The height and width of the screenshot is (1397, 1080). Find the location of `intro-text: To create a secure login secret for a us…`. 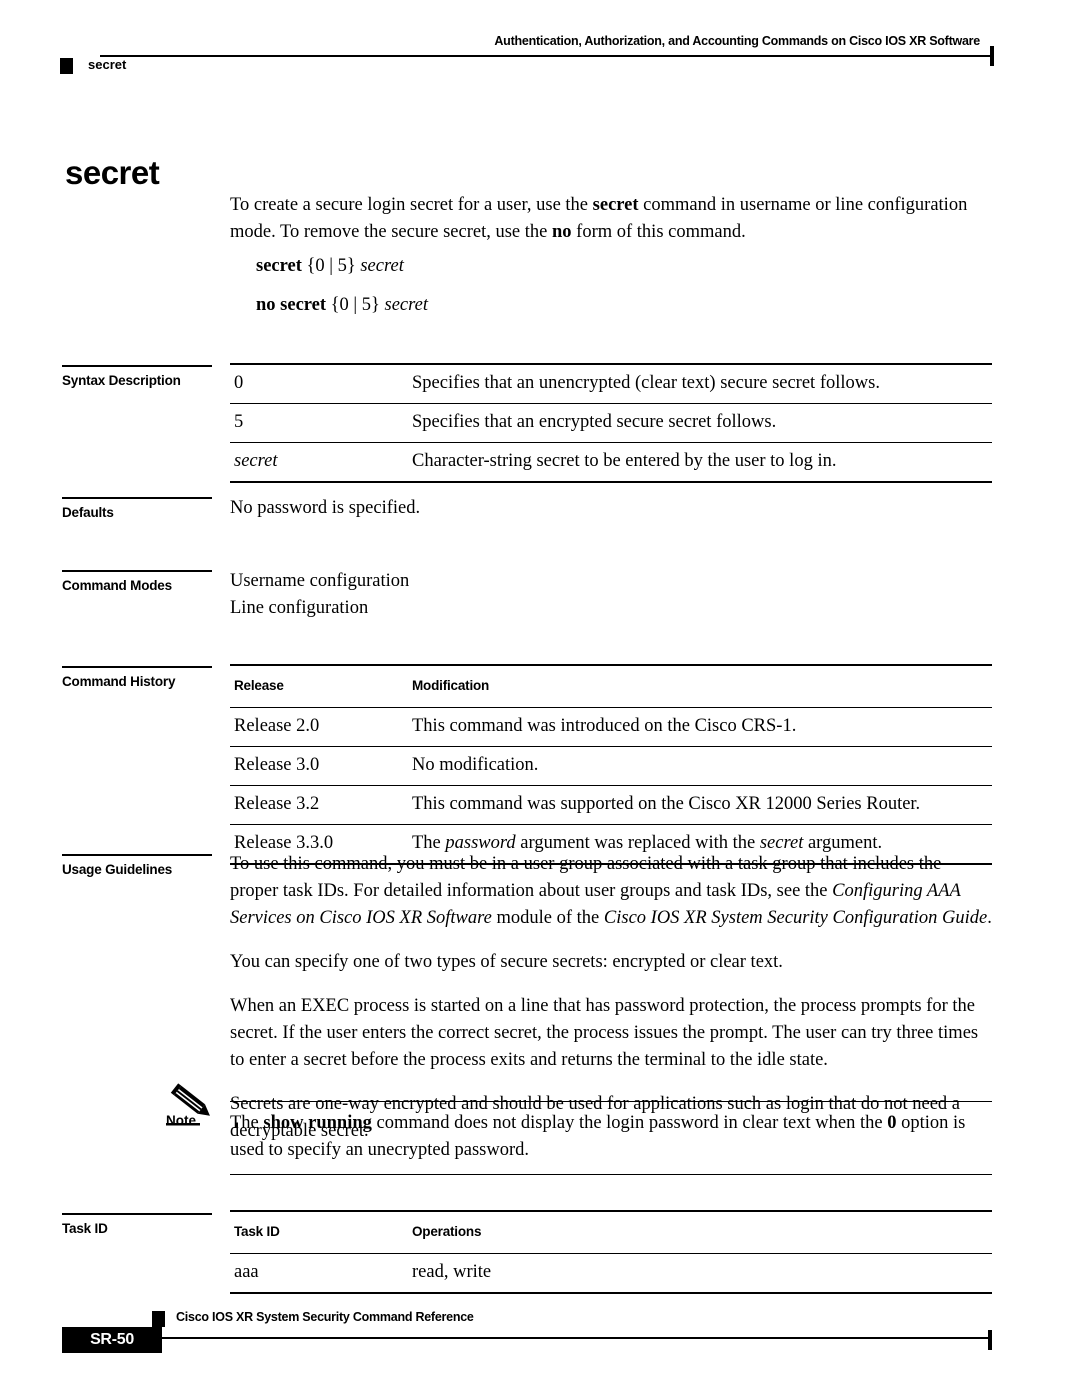

intro-text: To create a secure login secret for a us… is located at coordinates (611, 219).